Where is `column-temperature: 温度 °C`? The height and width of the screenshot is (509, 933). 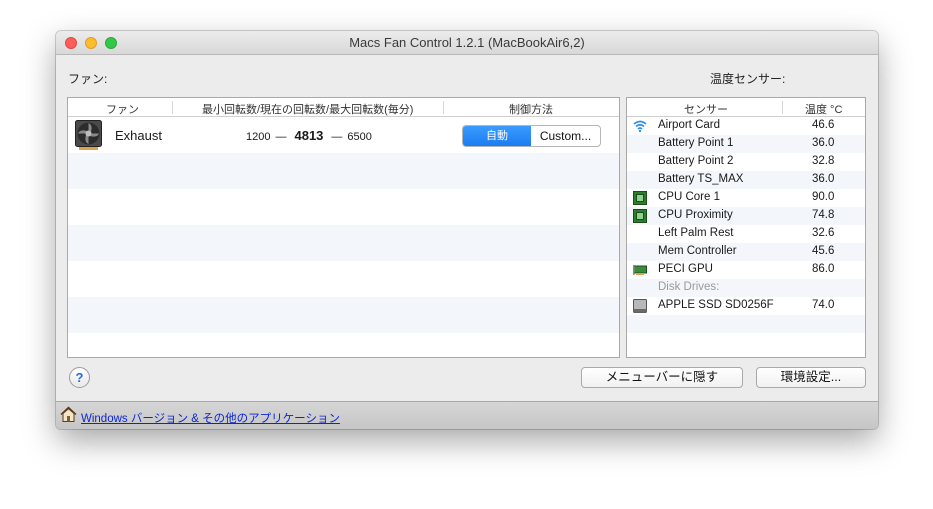 column-temperature: 温度 °C is located at coordinates (823, 109).